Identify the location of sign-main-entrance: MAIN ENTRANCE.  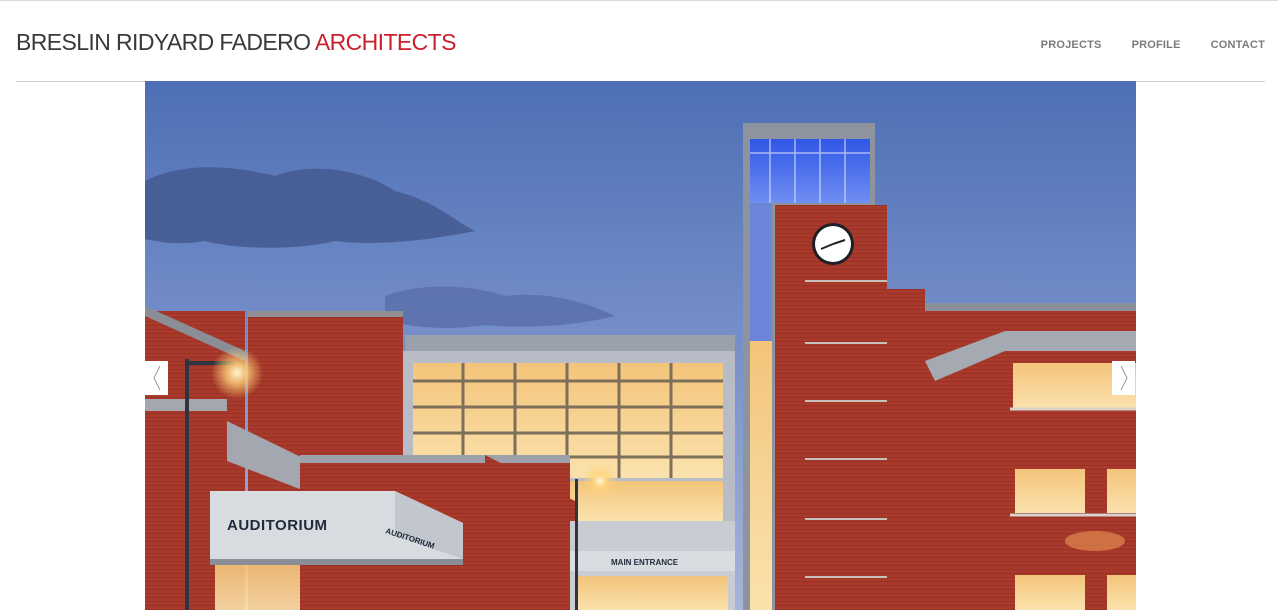
(645, 562).